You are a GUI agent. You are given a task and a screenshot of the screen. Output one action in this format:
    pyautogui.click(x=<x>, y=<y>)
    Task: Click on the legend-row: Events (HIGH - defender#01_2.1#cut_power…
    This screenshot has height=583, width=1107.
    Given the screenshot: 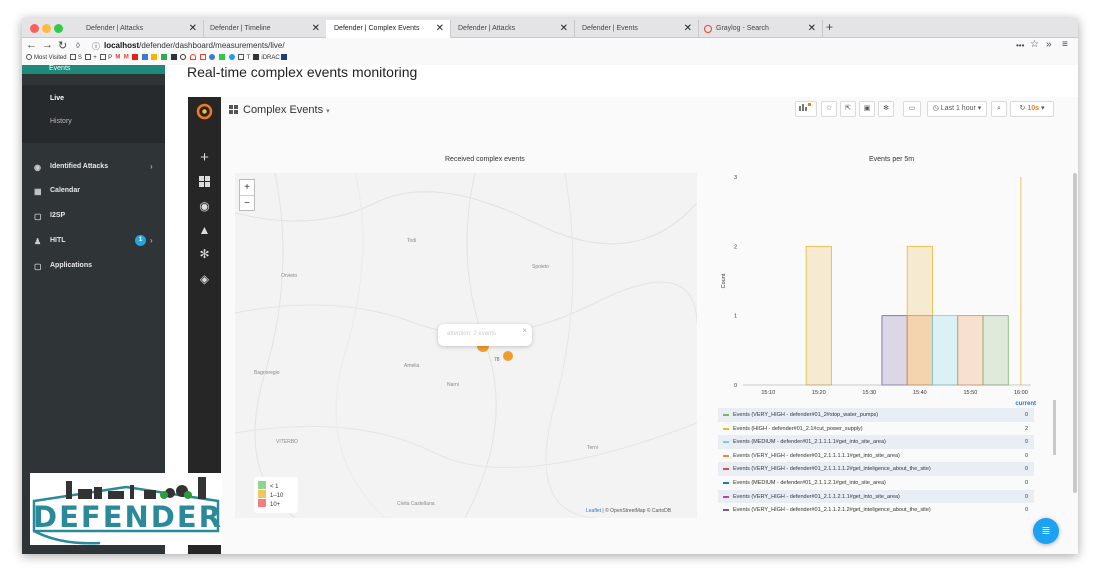 What is the action you would take?
    pyautogui.click(x=876, y=429)
    